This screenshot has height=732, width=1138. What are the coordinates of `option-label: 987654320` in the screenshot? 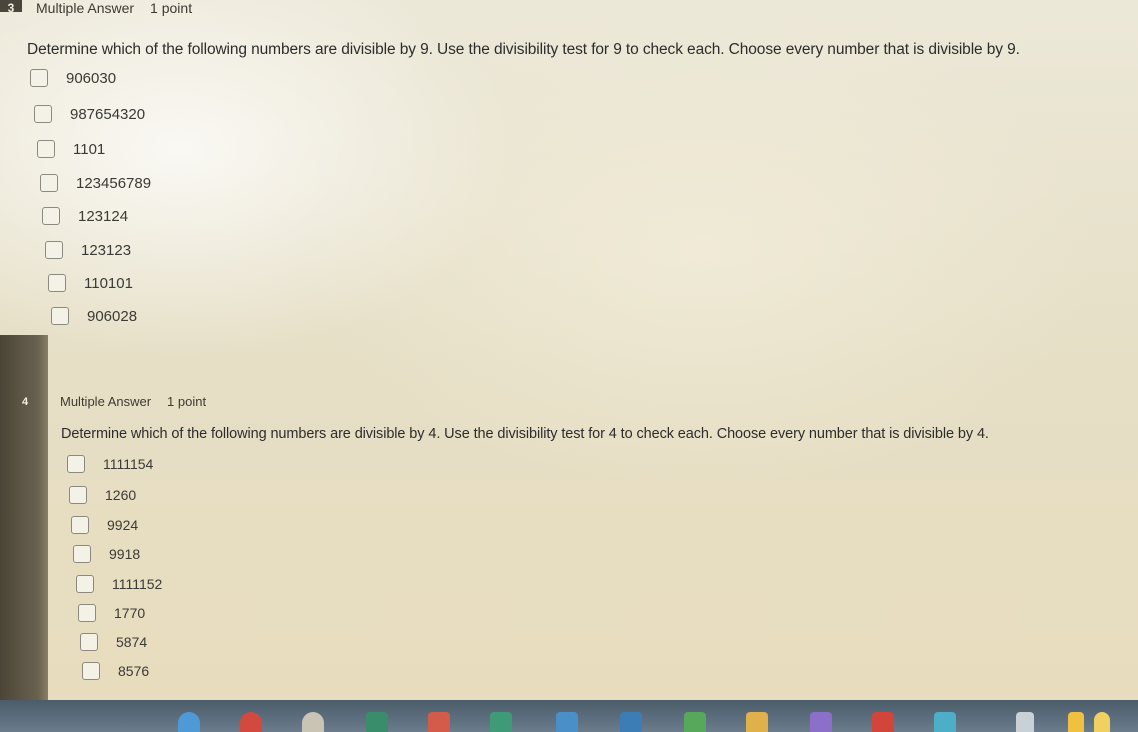 It's located at (108, 114).